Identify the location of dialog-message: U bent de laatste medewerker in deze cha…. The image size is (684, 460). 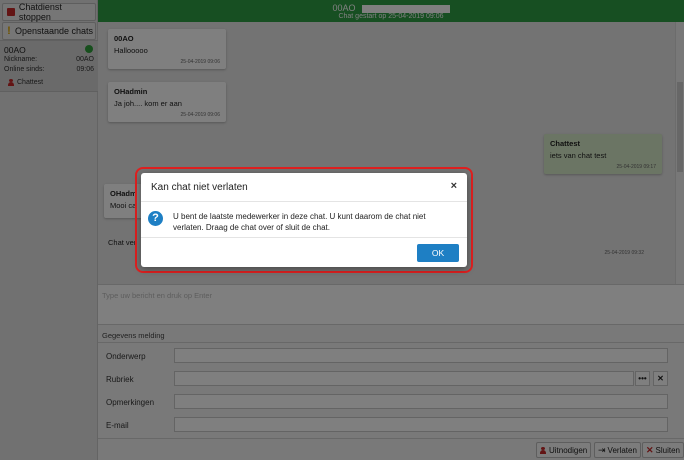
(299, 222).